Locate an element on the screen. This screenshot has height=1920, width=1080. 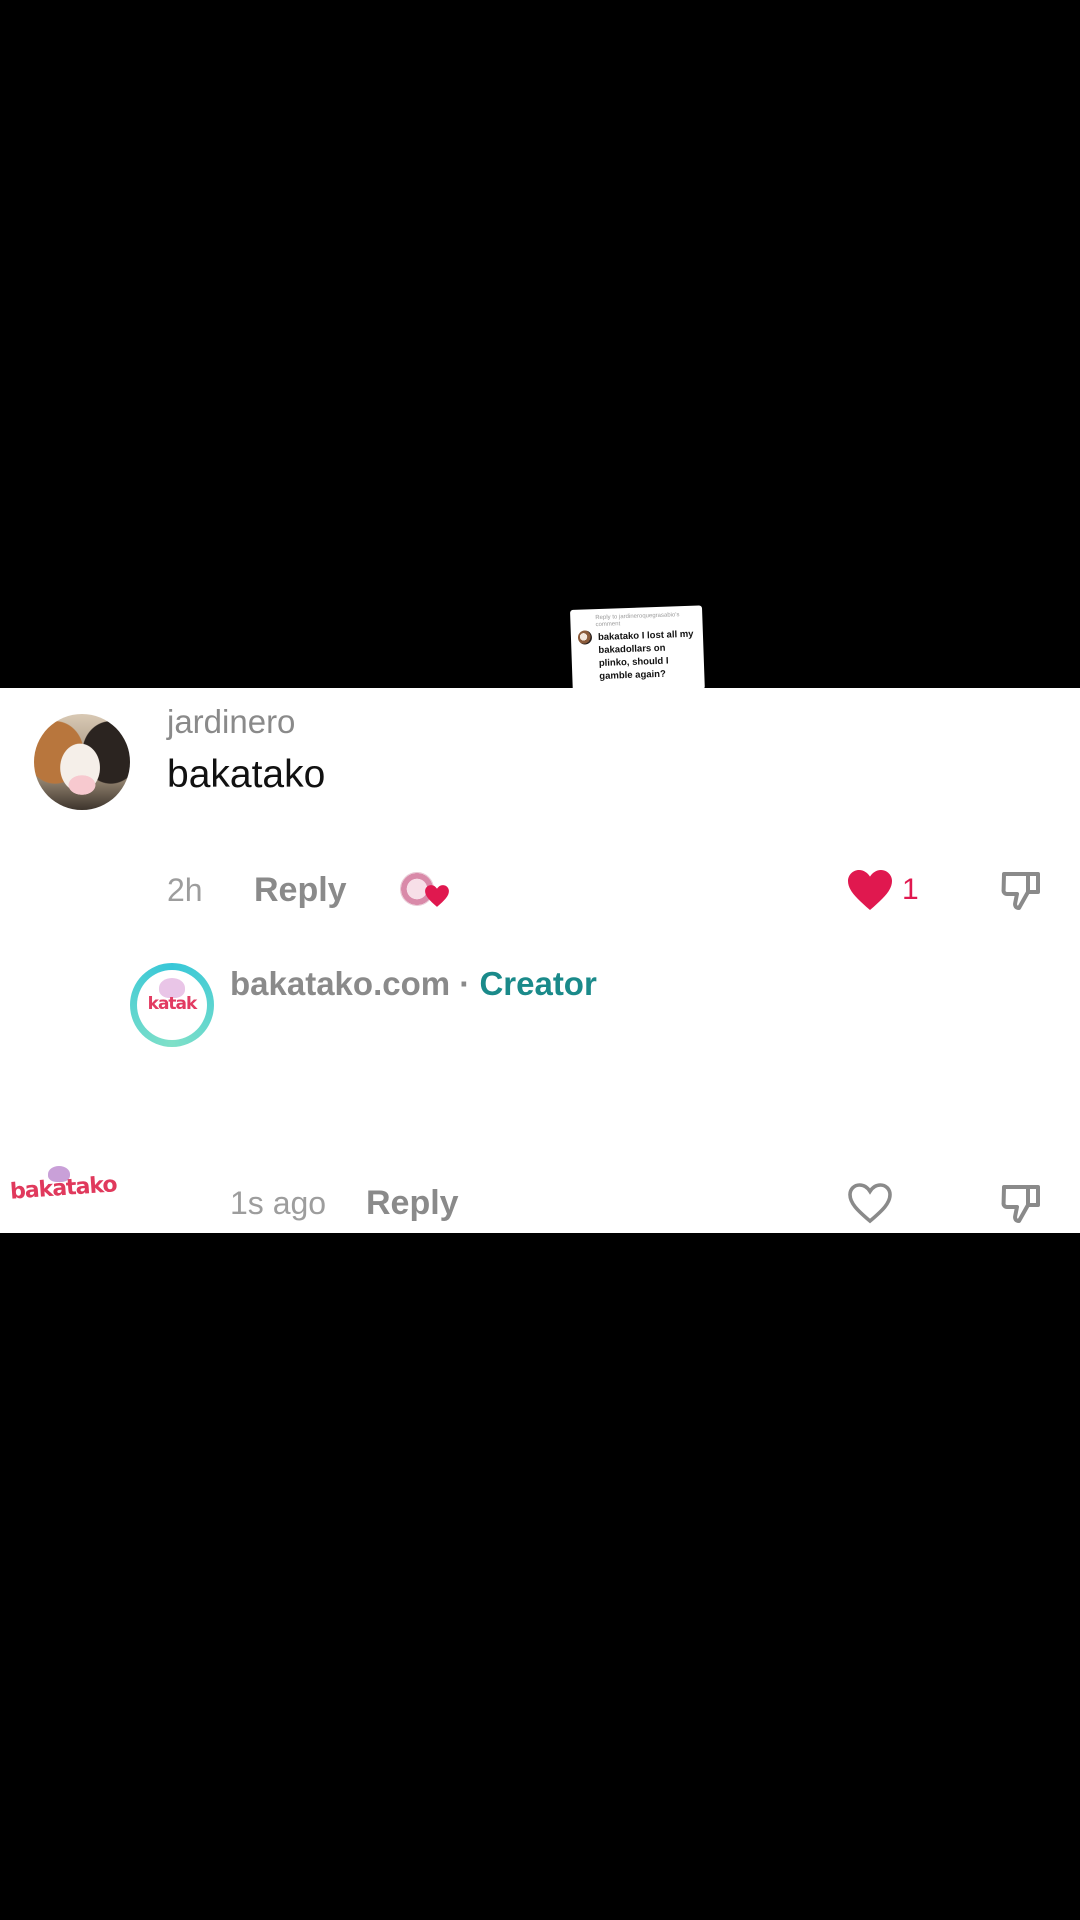
creator-name-line: bakatako.com · Creator is located at coordinates (413, 984).